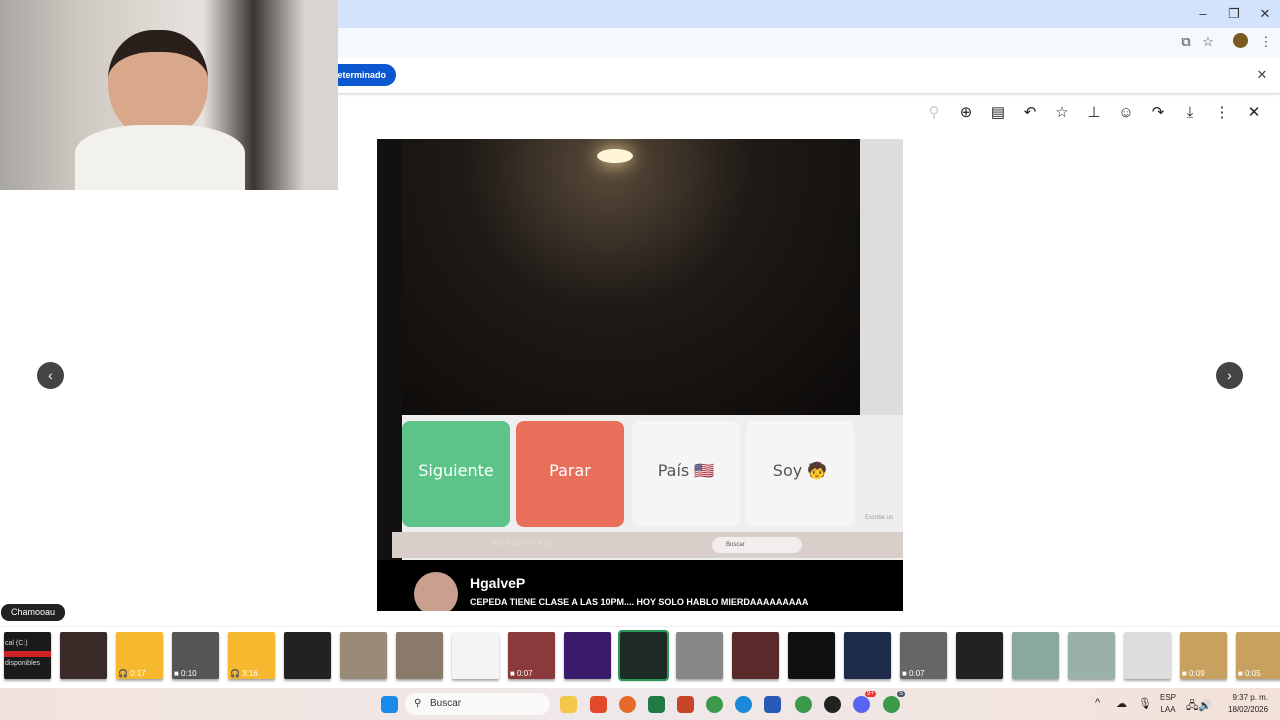  Describe the element at coordinates (477, 704) in the screenshot. I see `taskbar-search: ⚲ Buscar` at that location.